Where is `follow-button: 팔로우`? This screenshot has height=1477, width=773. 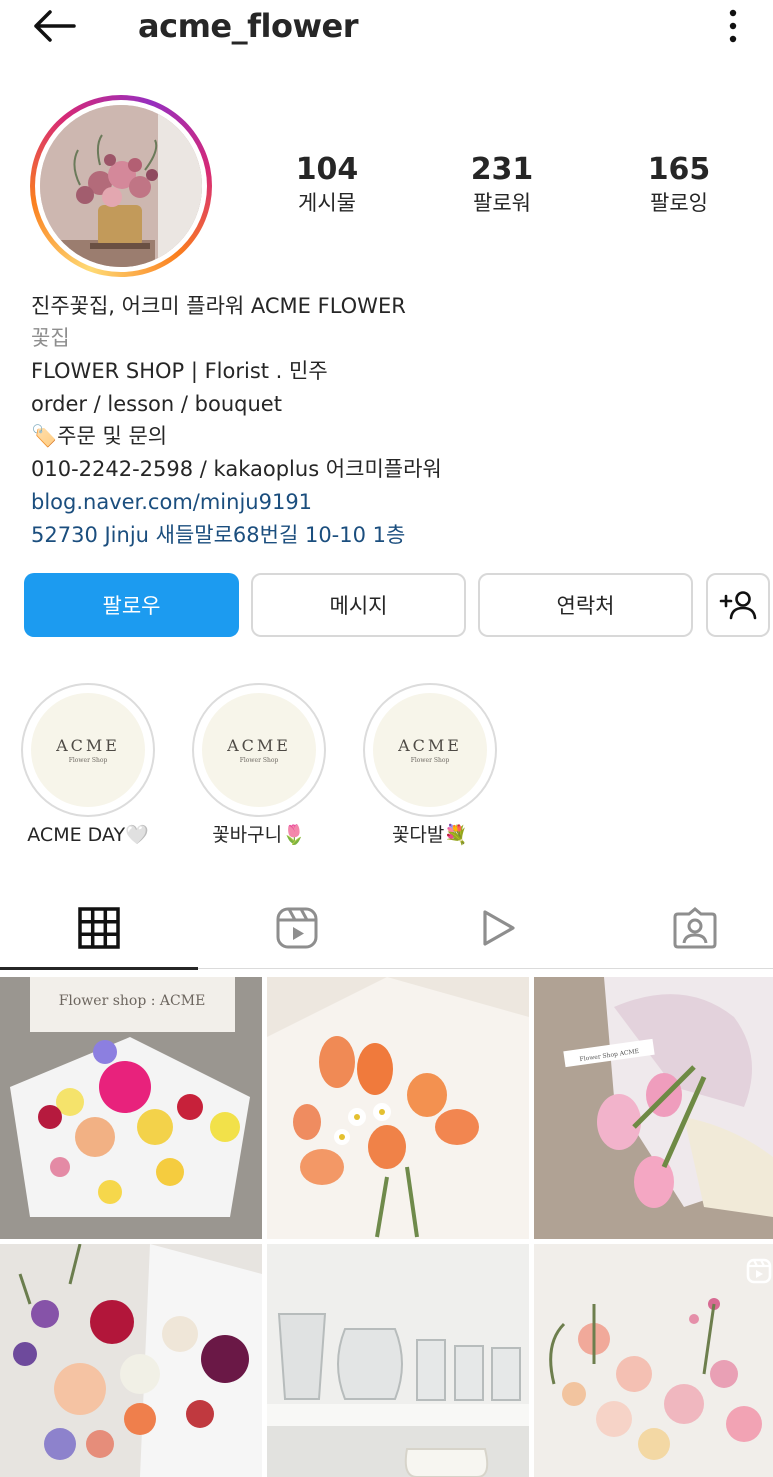 follow-button: 팔로우 is located at coordinates (131, 605).